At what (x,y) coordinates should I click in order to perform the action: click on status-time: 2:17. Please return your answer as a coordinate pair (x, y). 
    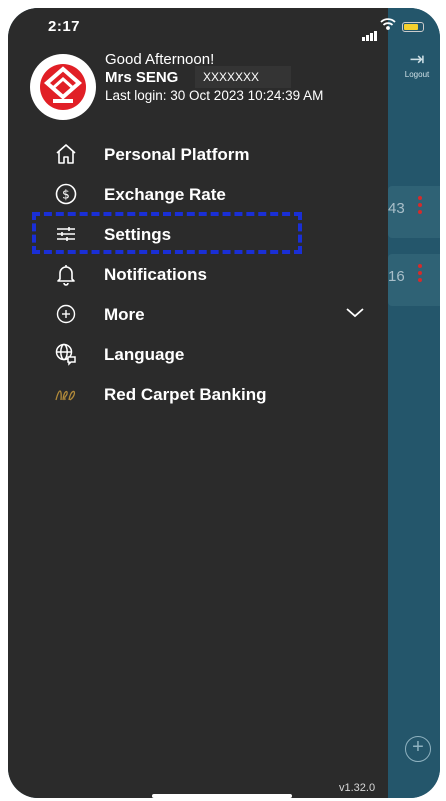
    Looking at the image, I should click on (64, 26).